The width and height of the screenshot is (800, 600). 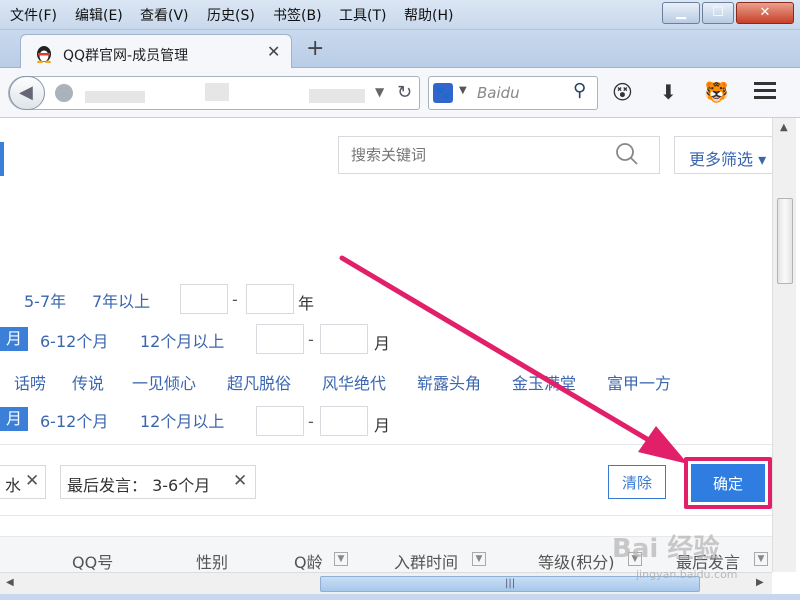 What do you see at coordinates (666, 549) in the screenshot?
I see `baidu-watermark: Bai 经验` at bounding box center [666, 549].